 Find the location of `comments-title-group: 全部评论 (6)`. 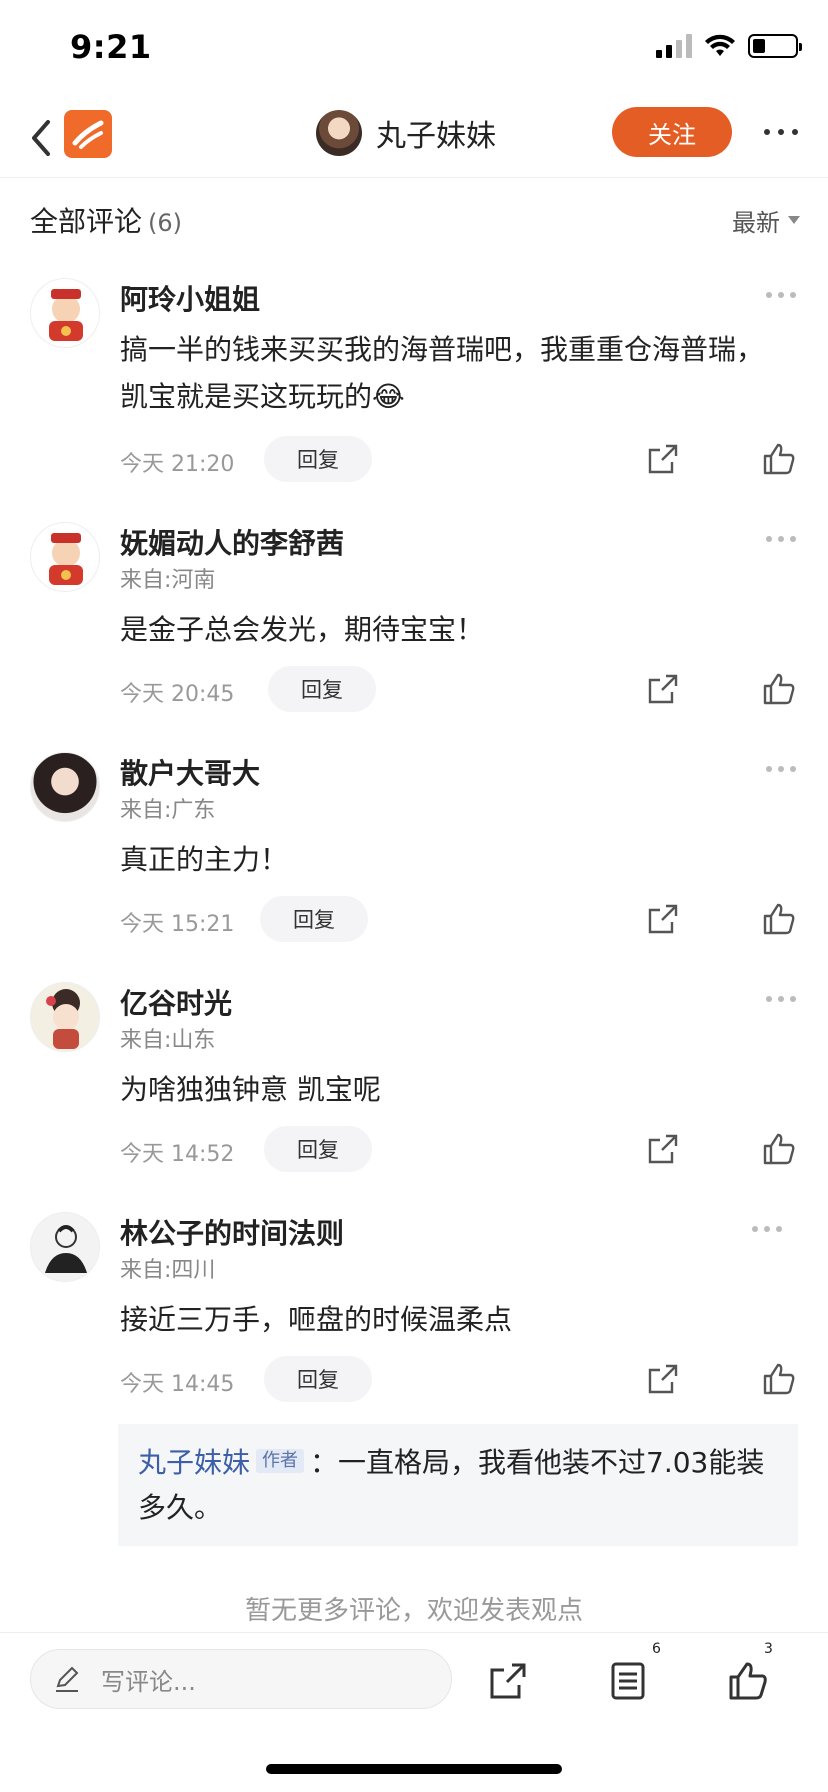

comments-title-group: 全部评论 (6) is located at coordinates (106, 220).